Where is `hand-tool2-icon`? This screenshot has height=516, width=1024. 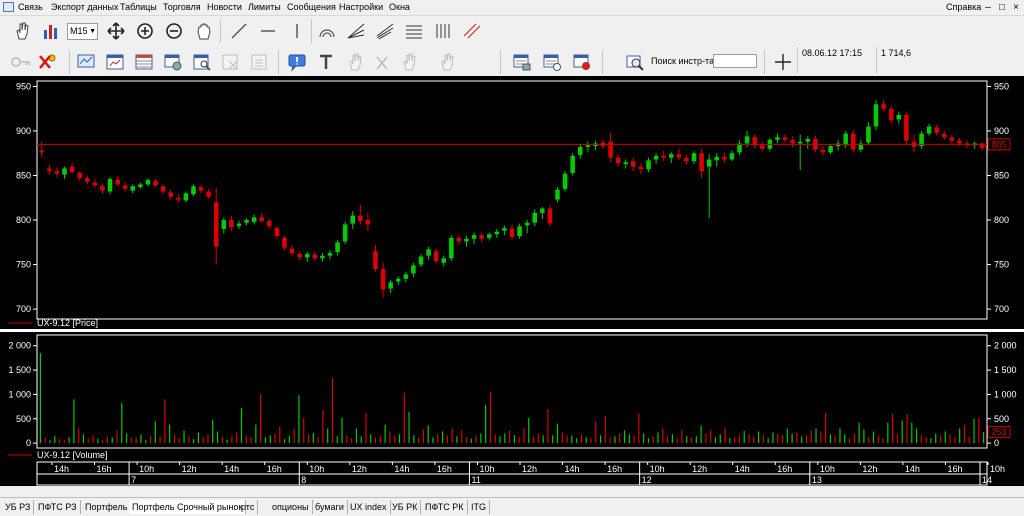 hand-tool2-icon is located at coordinates (409, 62).